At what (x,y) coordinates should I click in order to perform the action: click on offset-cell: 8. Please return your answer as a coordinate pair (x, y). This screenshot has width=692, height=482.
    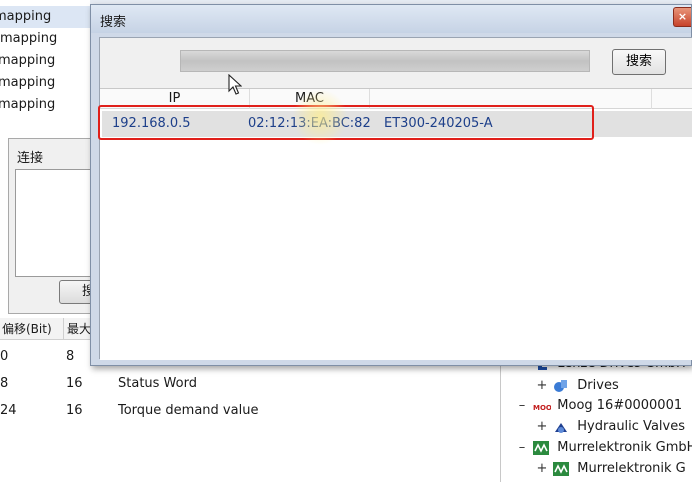
    Looking at the image, I should click on (4, 383).